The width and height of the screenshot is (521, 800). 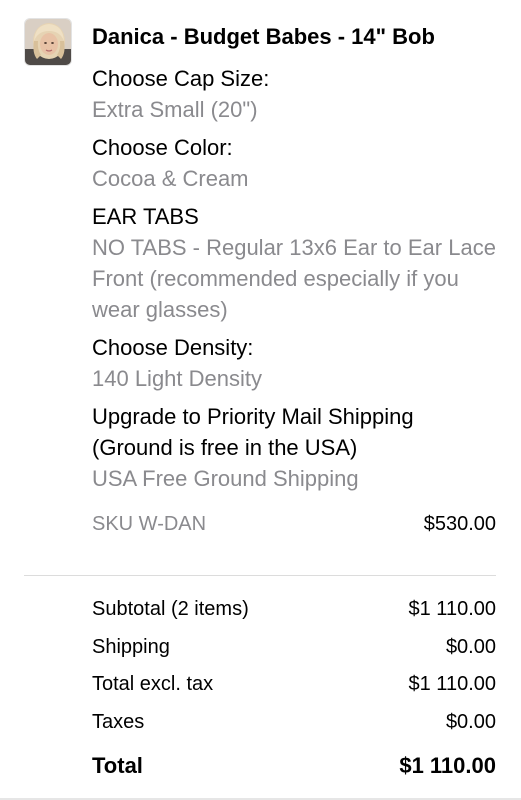 I want to click on option-value: USA Free Ground Shipping, so click(x=225, y=478).